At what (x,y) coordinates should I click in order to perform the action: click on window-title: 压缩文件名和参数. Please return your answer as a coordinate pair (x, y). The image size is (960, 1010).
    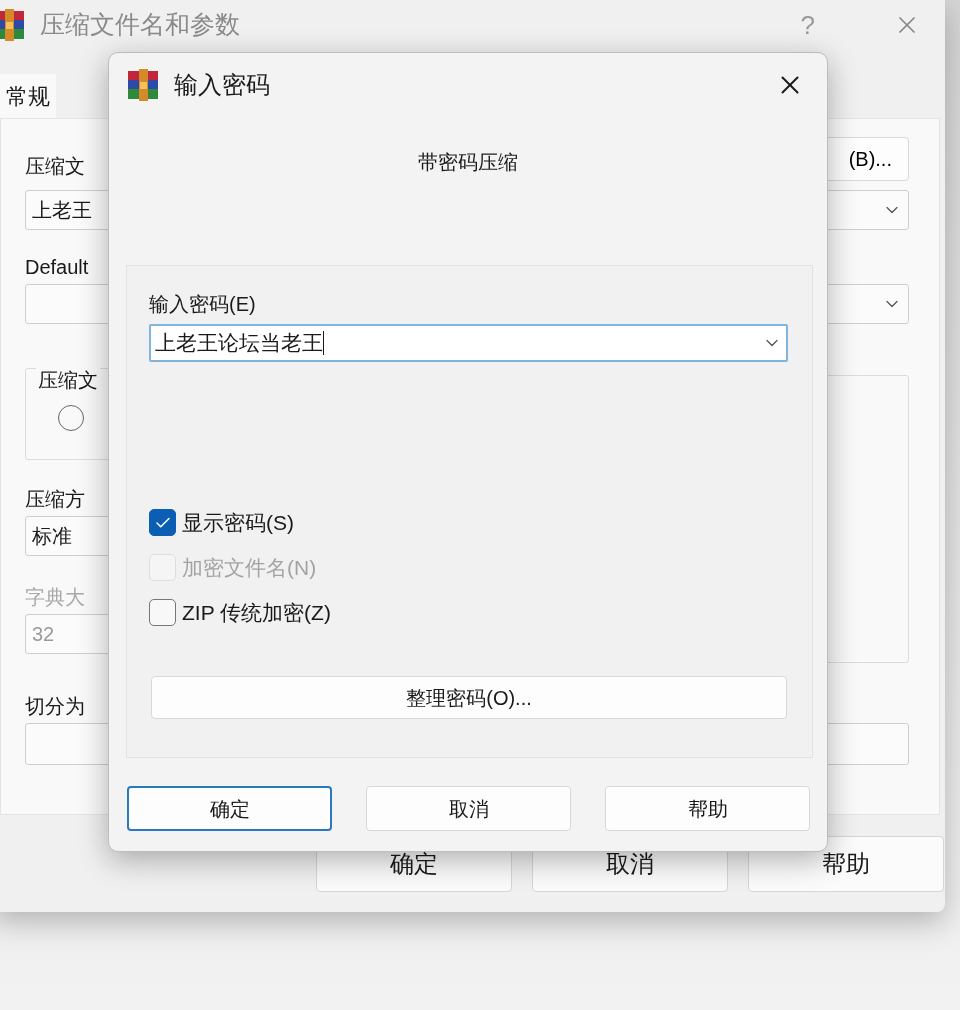
    Looking at the image, I should click on (140, 25).